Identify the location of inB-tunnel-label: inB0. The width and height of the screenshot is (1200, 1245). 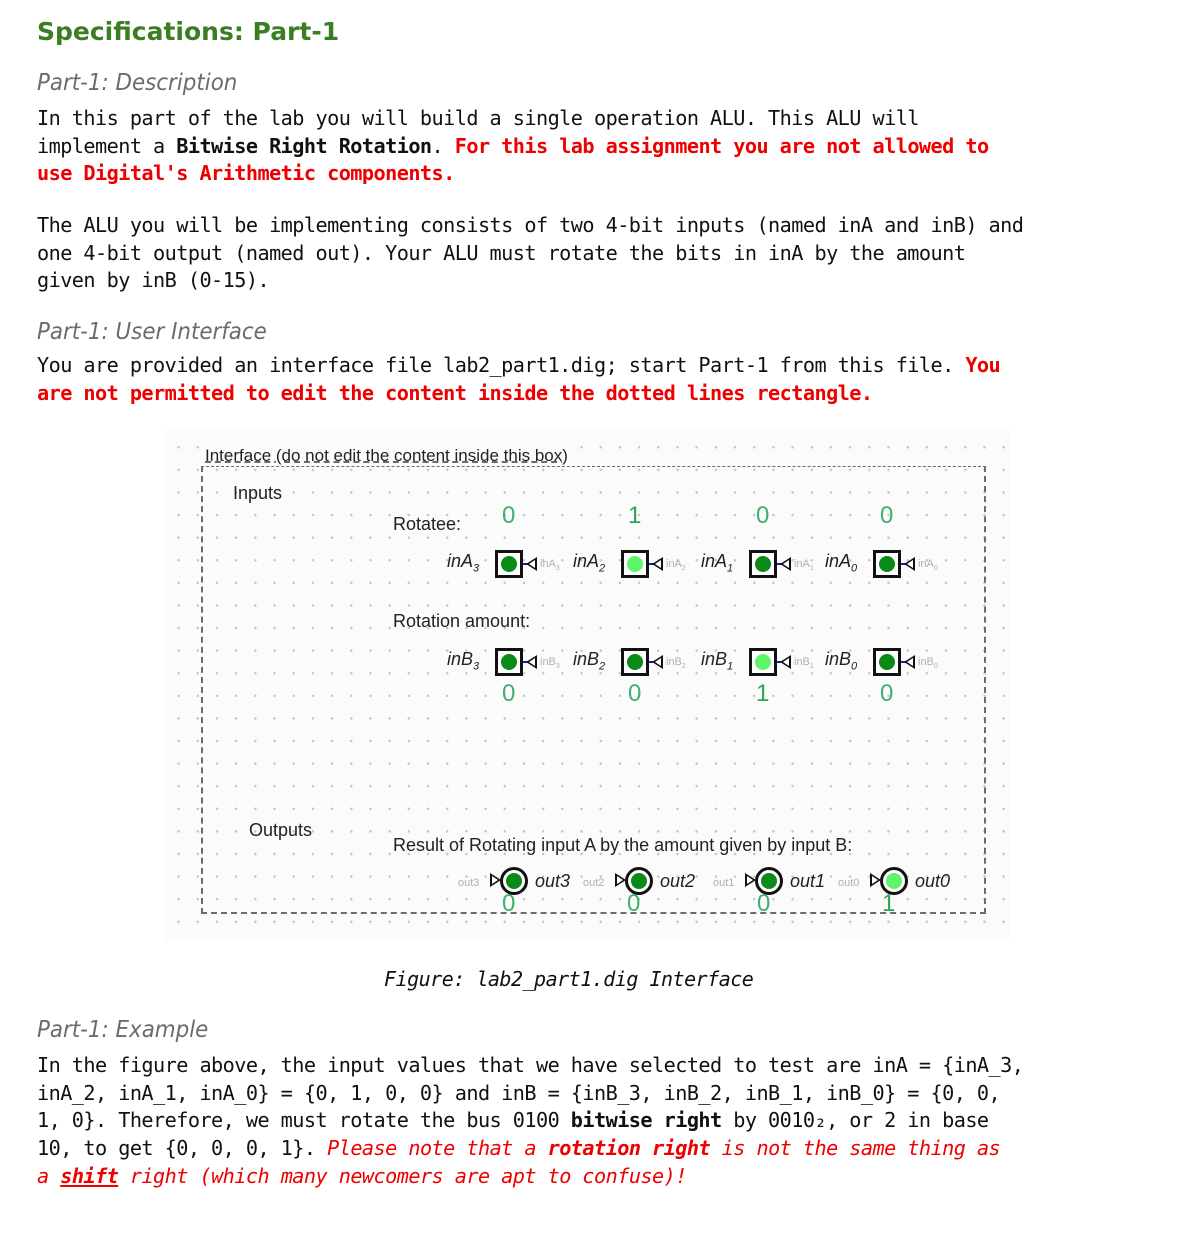
(928, 663).